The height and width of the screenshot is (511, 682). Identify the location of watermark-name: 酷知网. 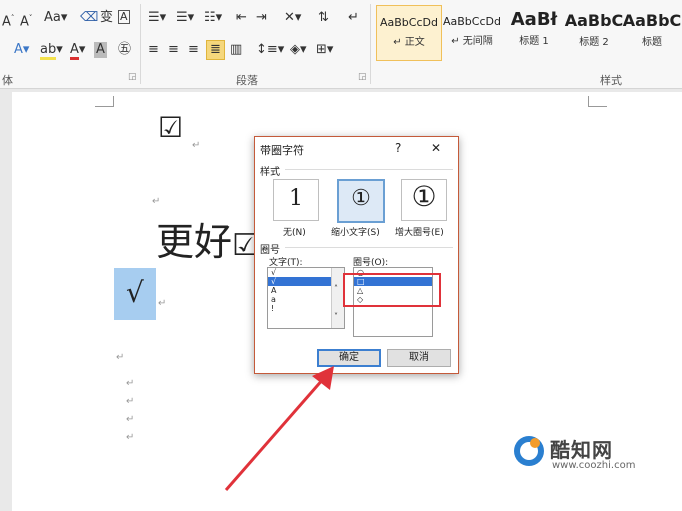
(581, 450).